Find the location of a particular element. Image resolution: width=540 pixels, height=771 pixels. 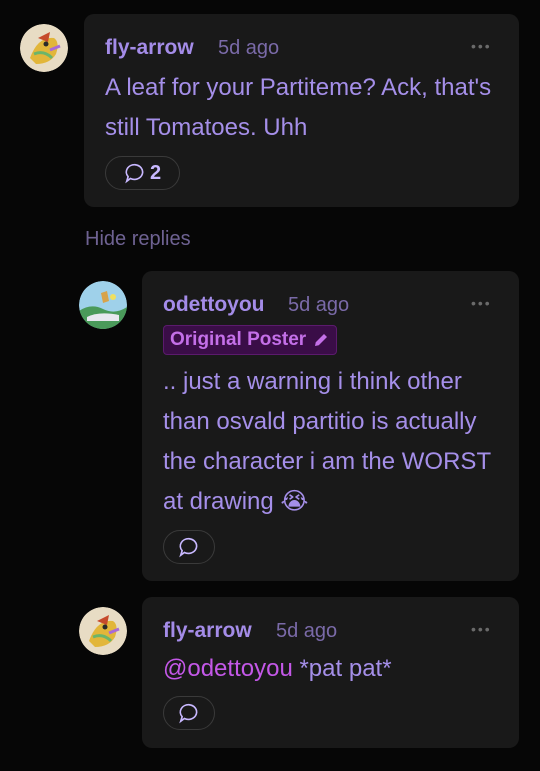

original-poster-badge: Original Poster is located at coordinates (250, 340).